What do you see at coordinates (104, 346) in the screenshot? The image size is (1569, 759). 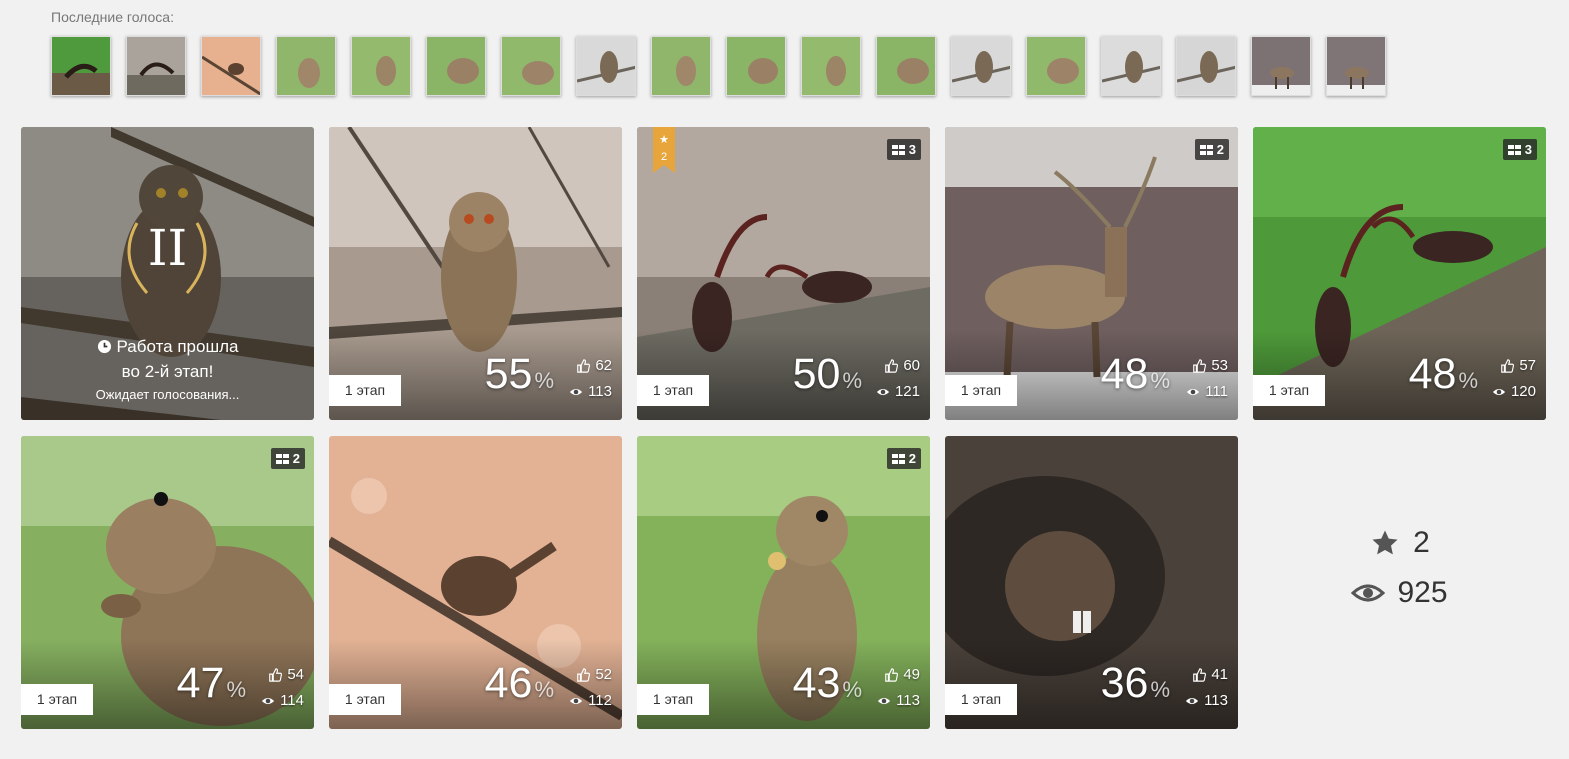 I see `clock-icon` at bounding box center [104, 346].